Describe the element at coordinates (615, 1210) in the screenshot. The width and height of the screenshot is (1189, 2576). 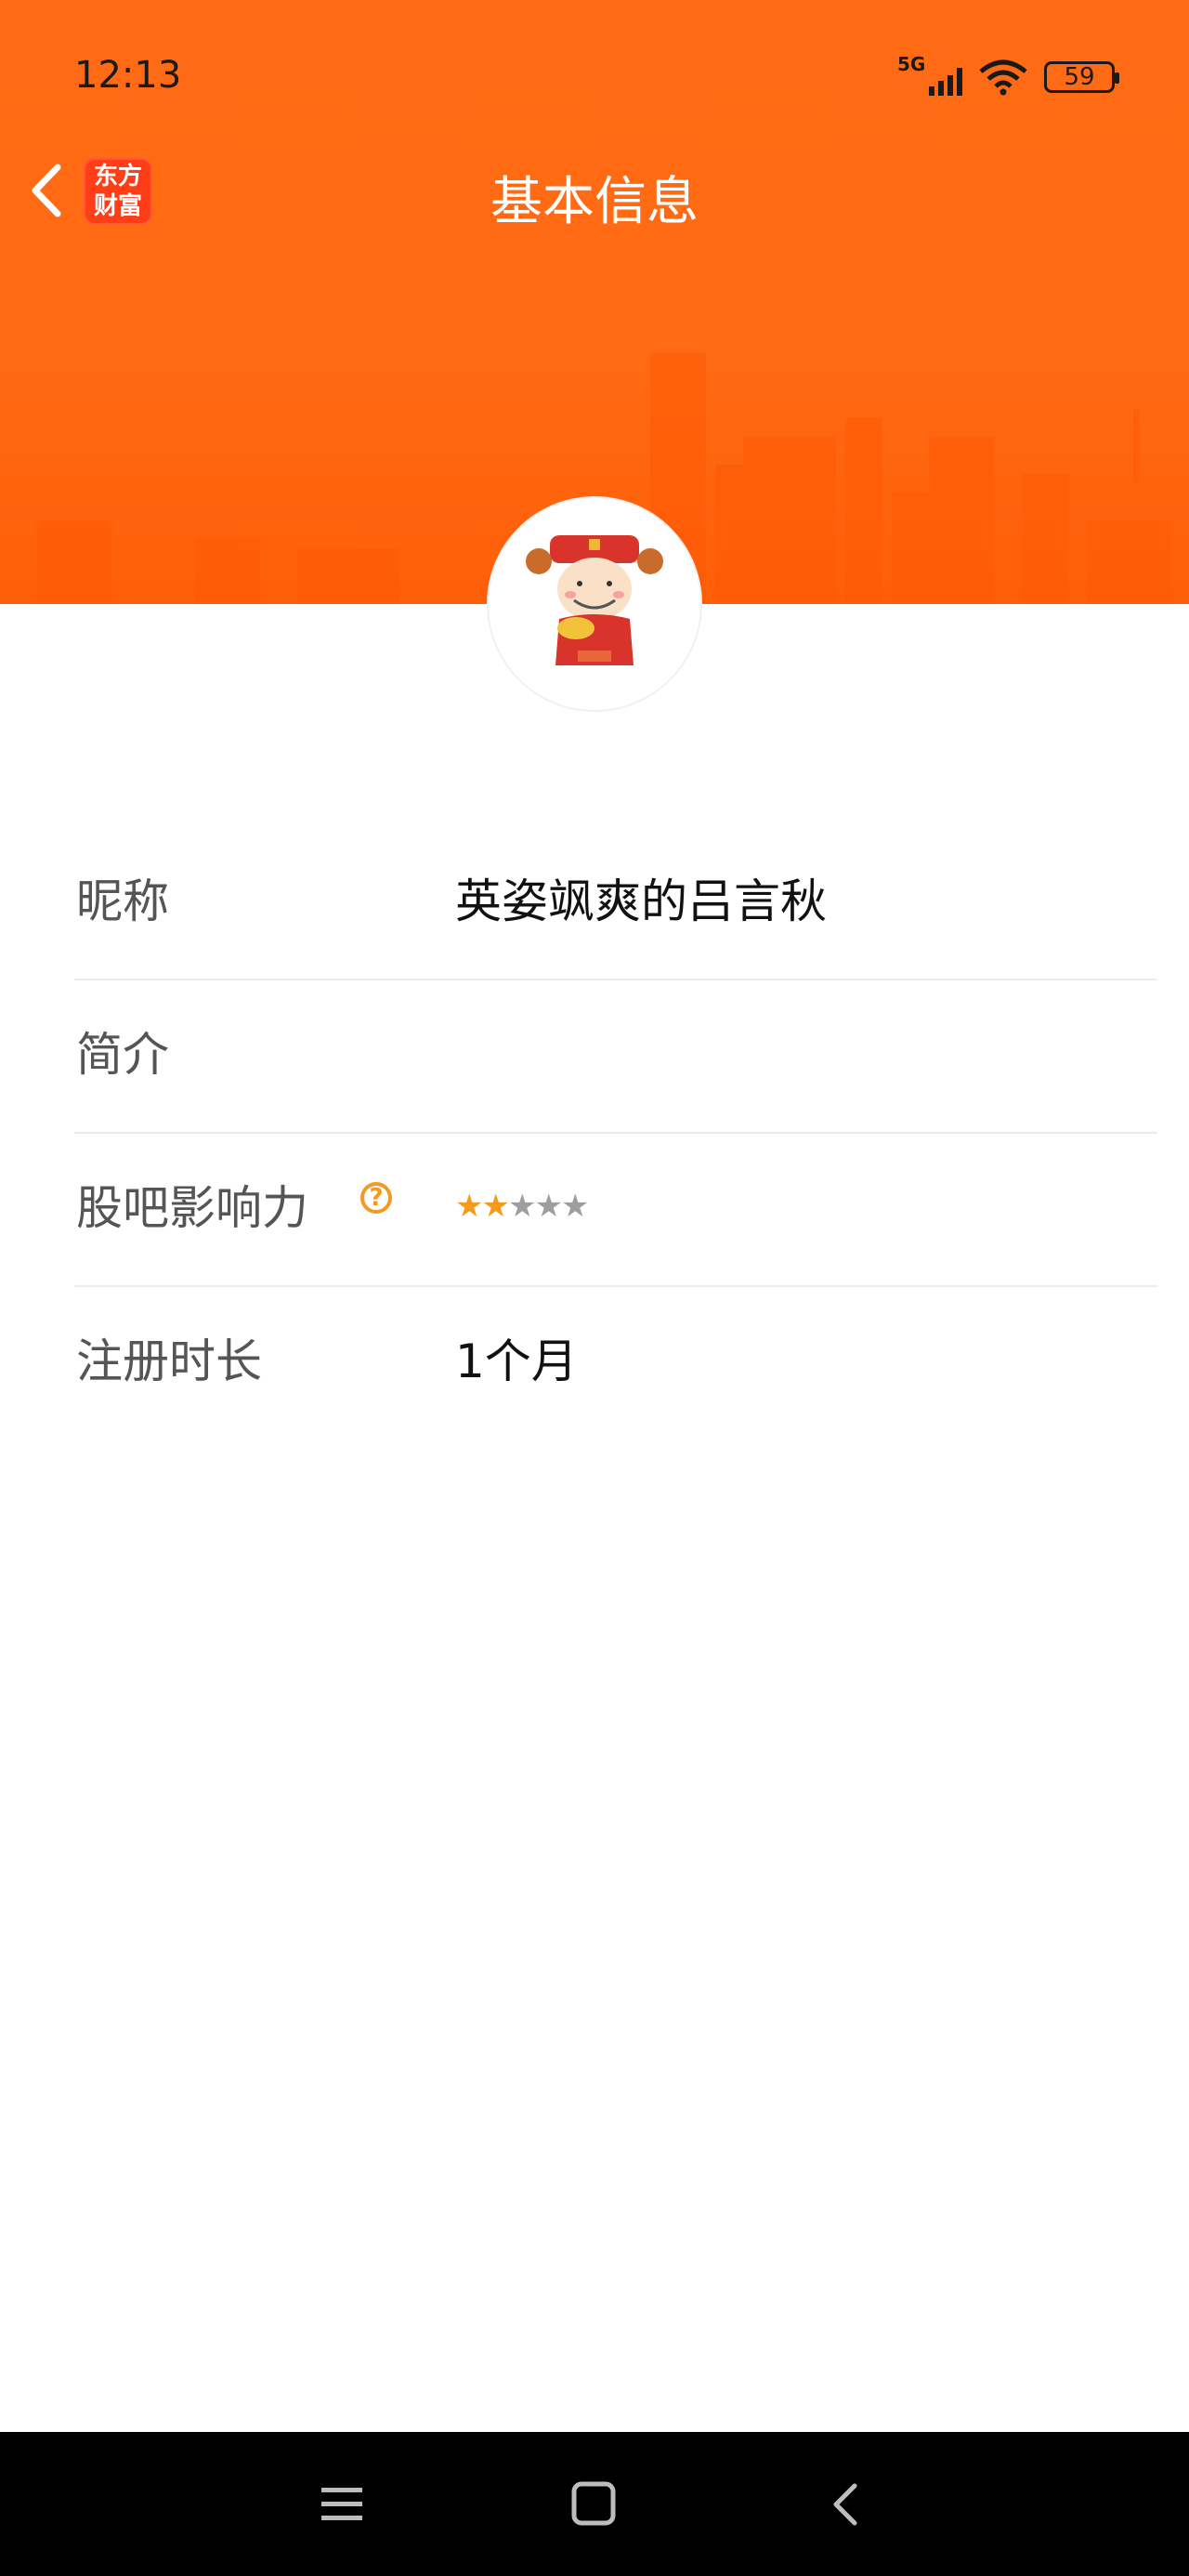
I see `row-influence: 股吧影响力 ? ★★★★★` at that location.